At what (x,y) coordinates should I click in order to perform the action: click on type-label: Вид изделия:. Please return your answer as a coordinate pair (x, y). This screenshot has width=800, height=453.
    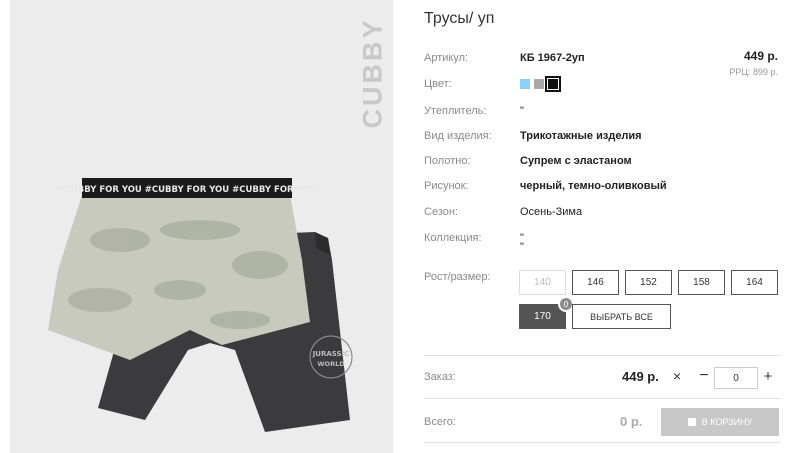
    Looking at the image, I should click on (458, 136).